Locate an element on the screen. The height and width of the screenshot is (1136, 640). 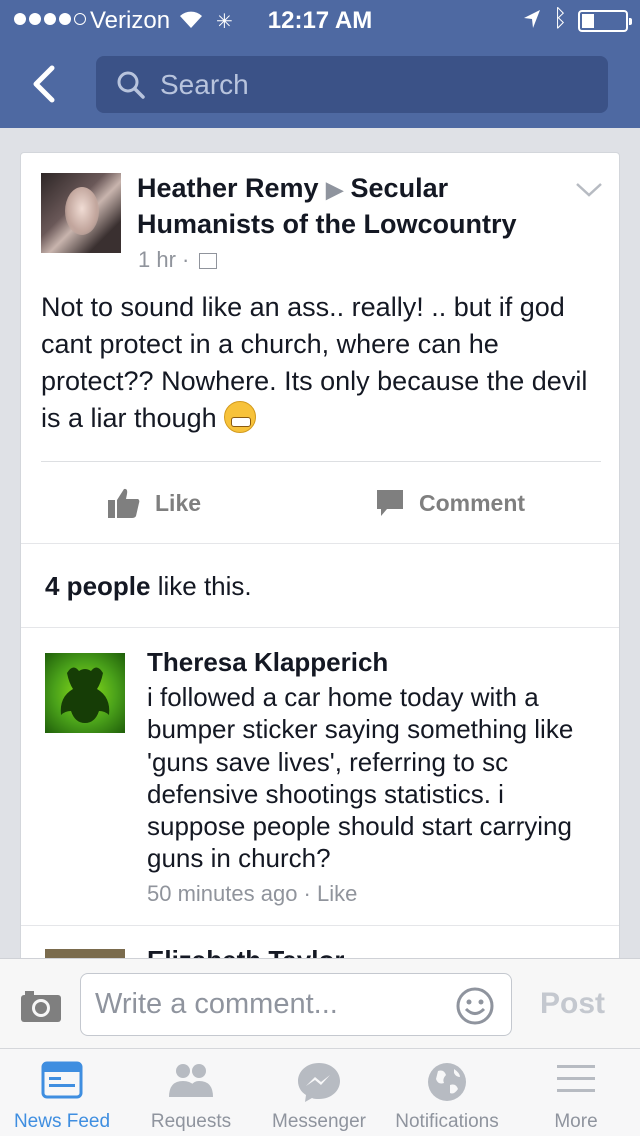
comment-label: Comment is located at coordinates (472, 502).